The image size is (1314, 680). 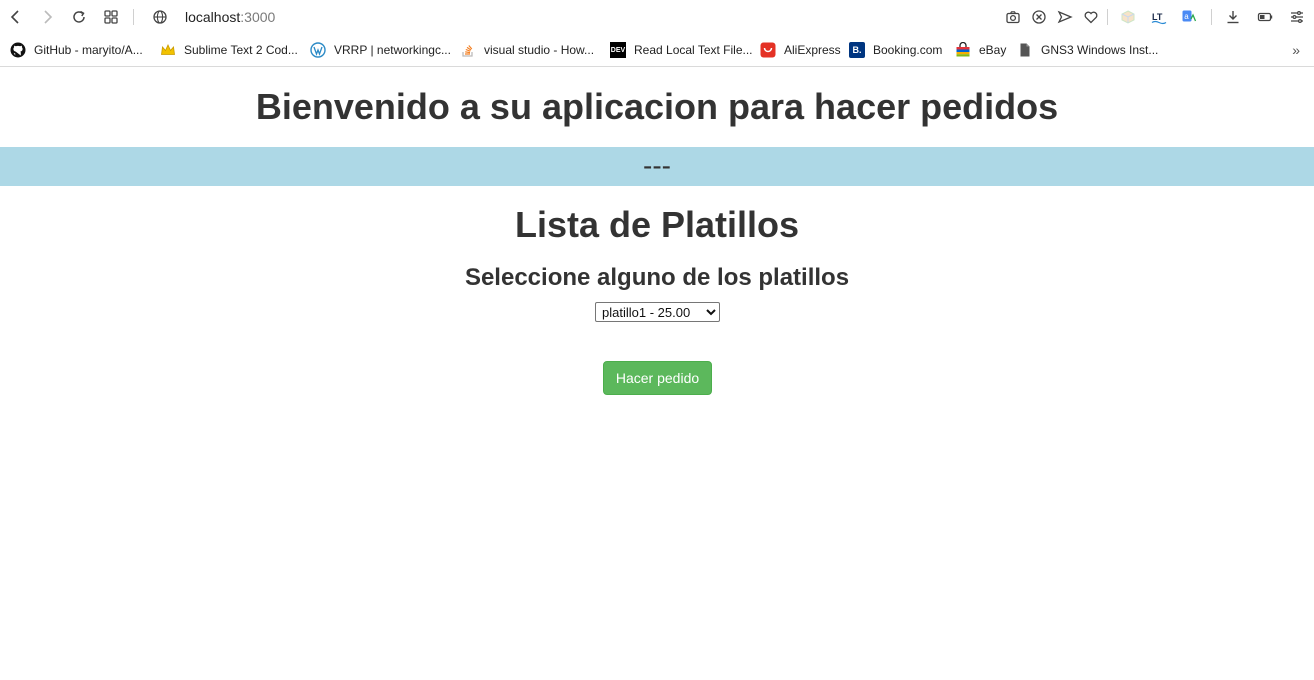 I want to click on speed-dial-icon, so click(x=111, y=17).